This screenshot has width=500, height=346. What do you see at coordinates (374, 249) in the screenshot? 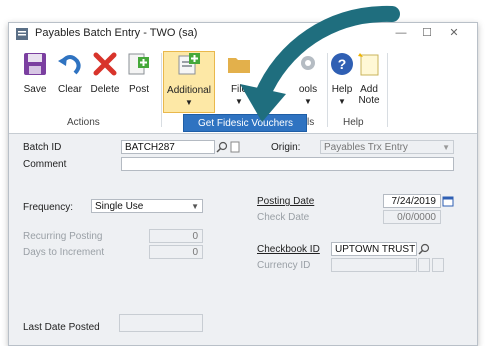
I see `checkbook-id-field: UPTOWN TRUST` at bounding box center [374, 249].